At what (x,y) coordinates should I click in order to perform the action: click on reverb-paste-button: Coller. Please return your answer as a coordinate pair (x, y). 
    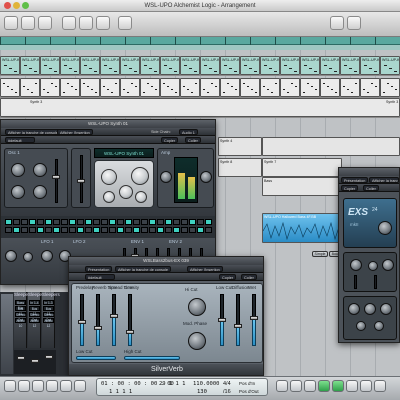
    Looking at the image, I should click on (249, 277).